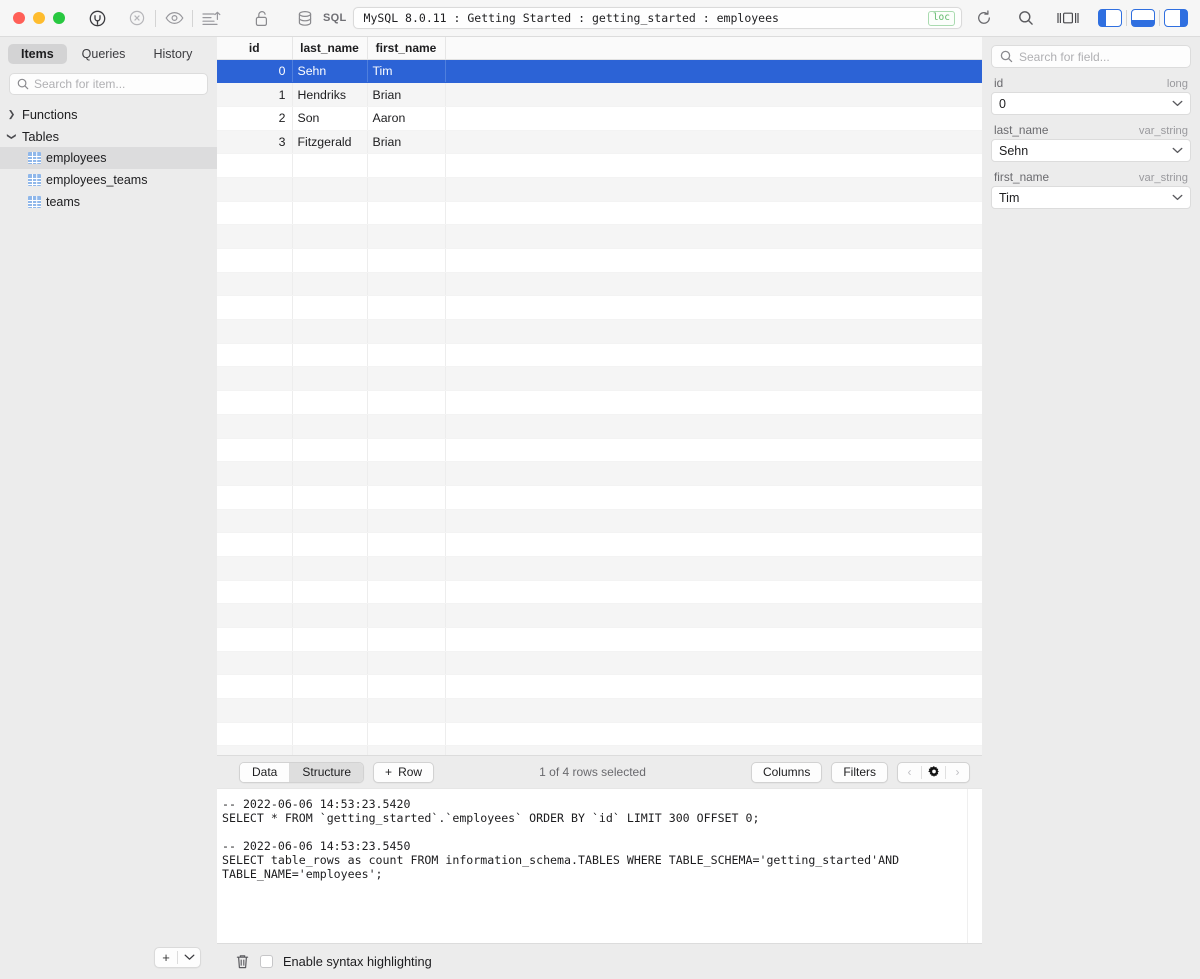  Describe the element at coordinates (1091, 197) in the screenshot. I see `field-first-name-input: Tim` at that location.